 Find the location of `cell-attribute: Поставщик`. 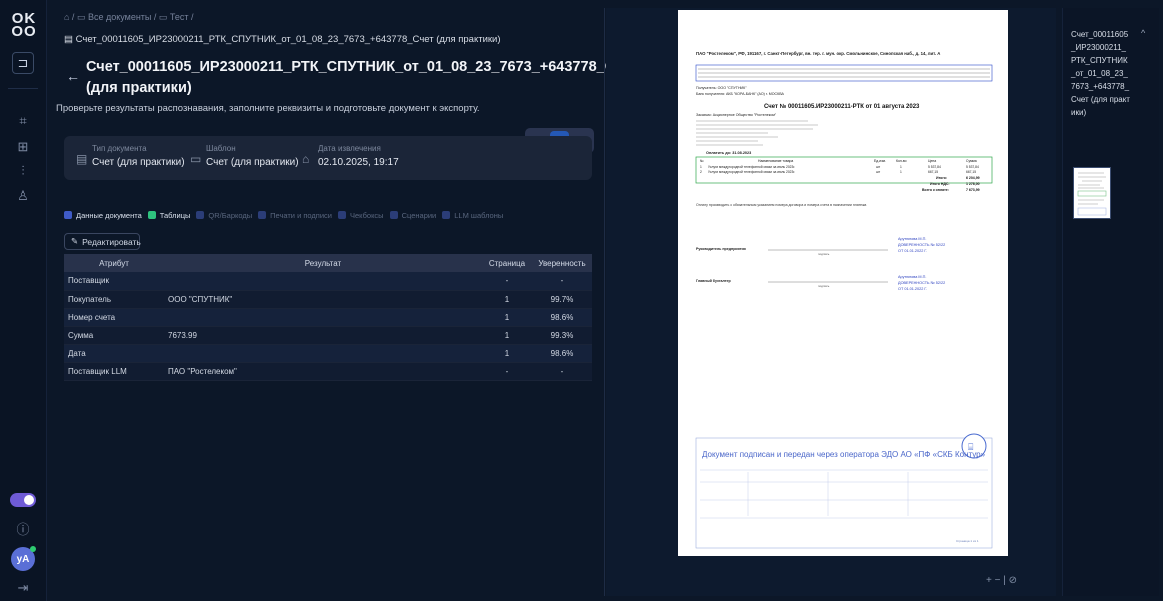

cell-attribute: Поставщик is located at coordinates (114, 281).